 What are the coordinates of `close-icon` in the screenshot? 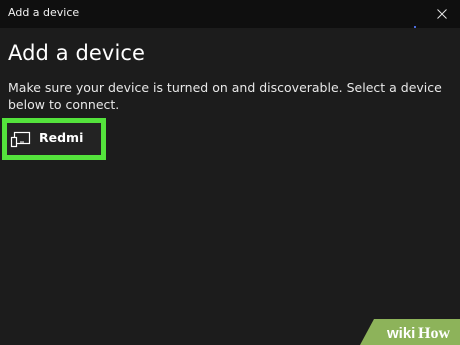 It's located at (442, 14).